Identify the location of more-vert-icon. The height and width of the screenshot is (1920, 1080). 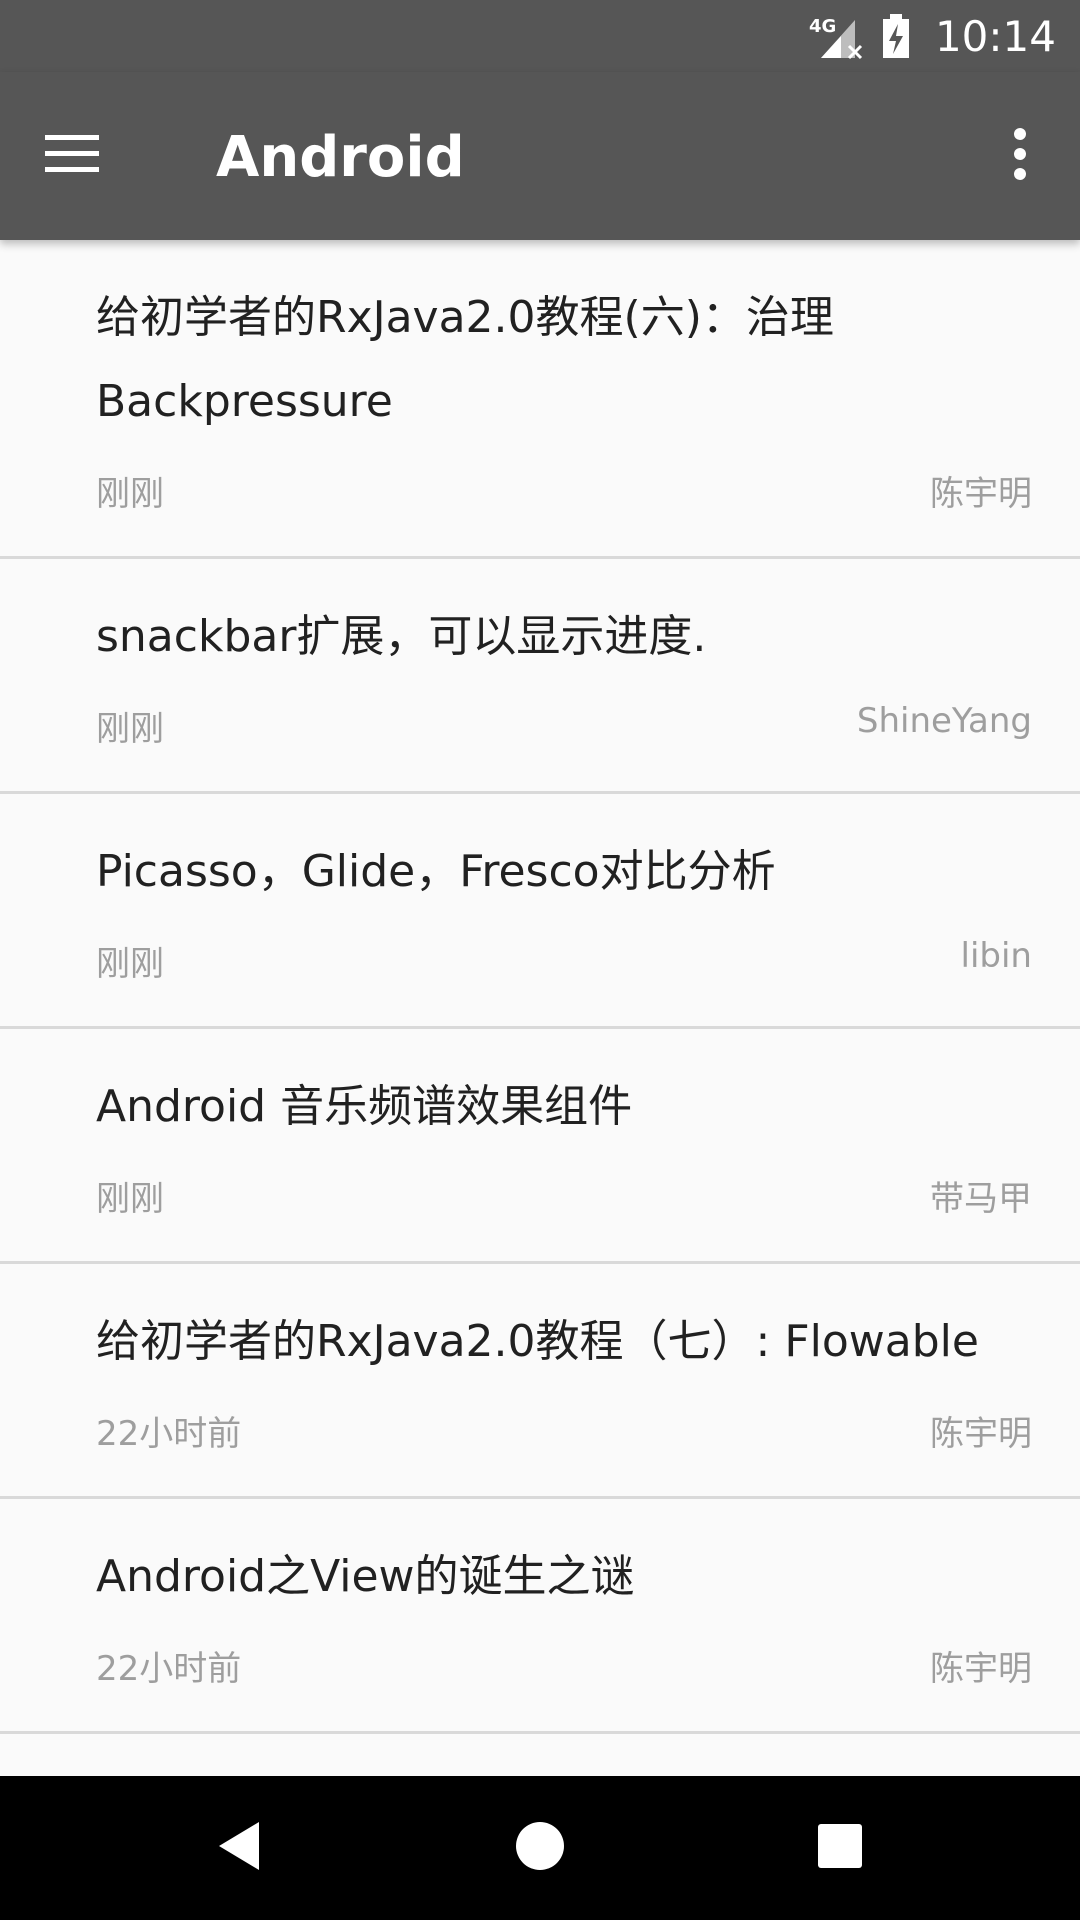
(1020, 156).